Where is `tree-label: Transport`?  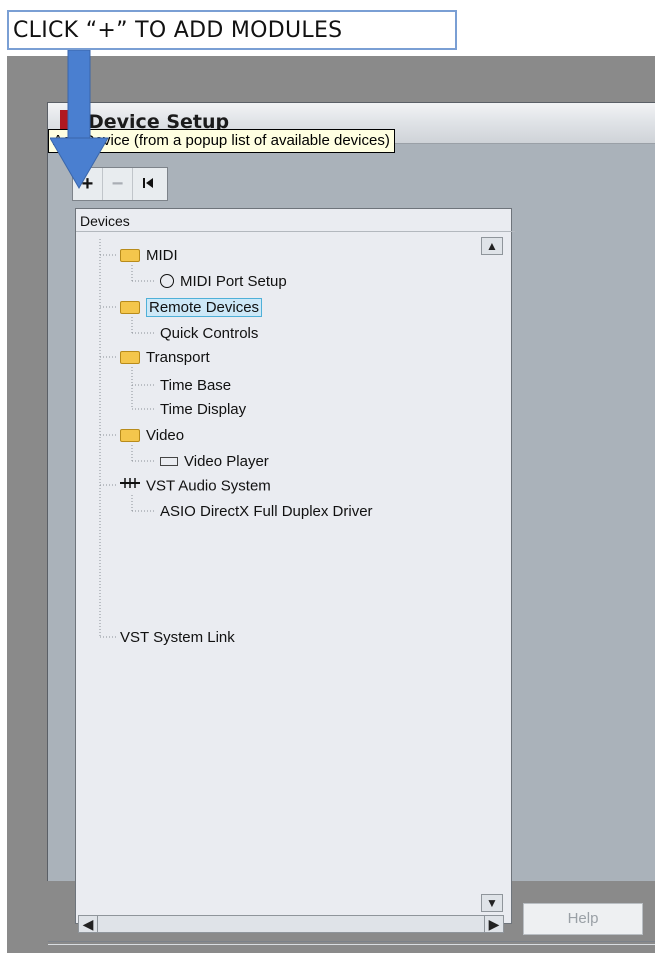 tree-label: Transport is located at coordinates (178, 357).